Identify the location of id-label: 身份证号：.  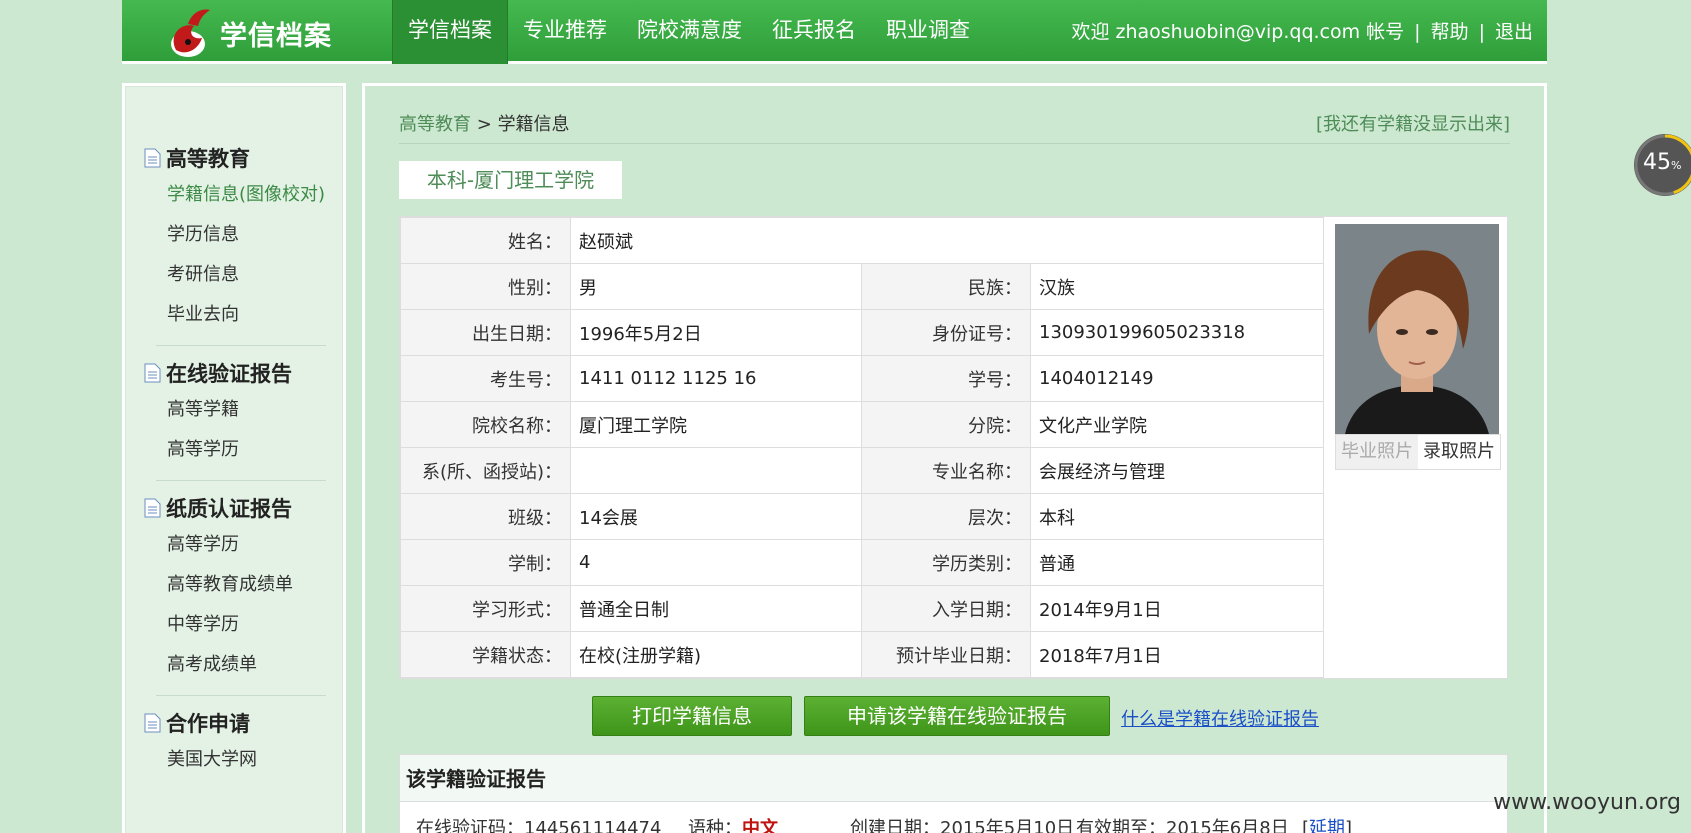
(946, 332).